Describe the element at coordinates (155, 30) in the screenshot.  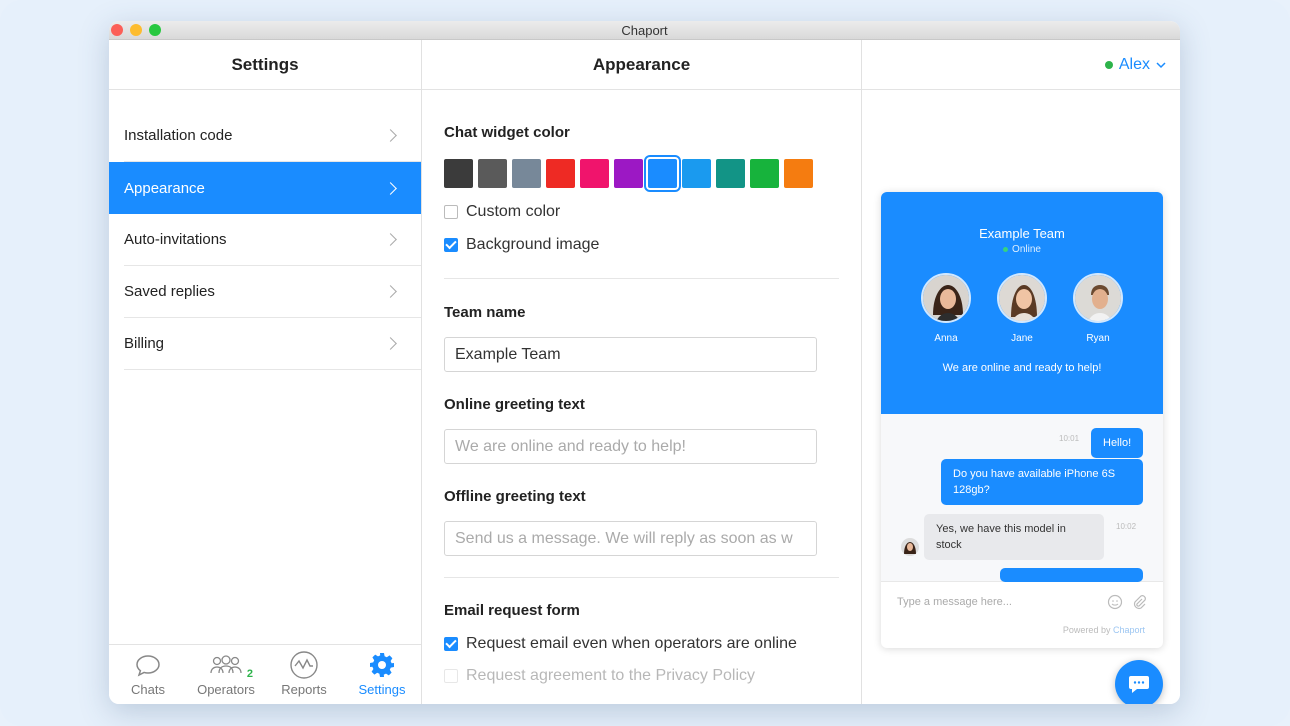
I see `maximize-window-button` at that location.